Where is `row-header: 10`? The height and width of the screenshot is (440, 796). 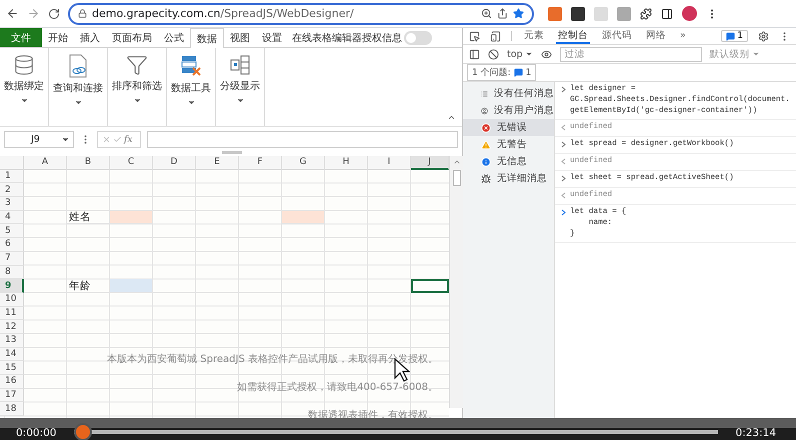
row-header: 10 is located at coordinates (12, 299).